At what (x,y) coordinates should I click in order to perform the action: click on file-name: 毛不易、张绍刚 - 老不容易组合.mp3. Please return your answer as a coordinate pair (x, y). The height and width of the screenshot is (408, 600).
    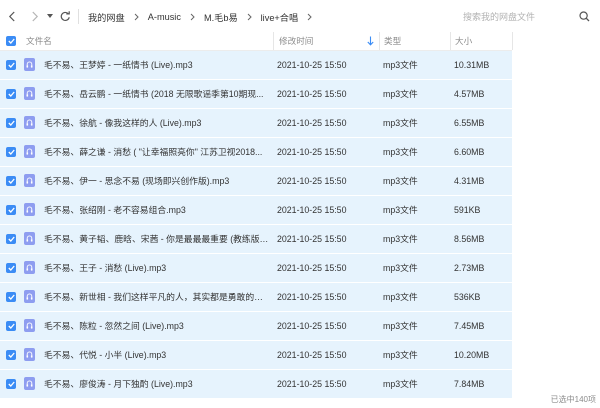
    Looking at the image, I should click on (115, 210).